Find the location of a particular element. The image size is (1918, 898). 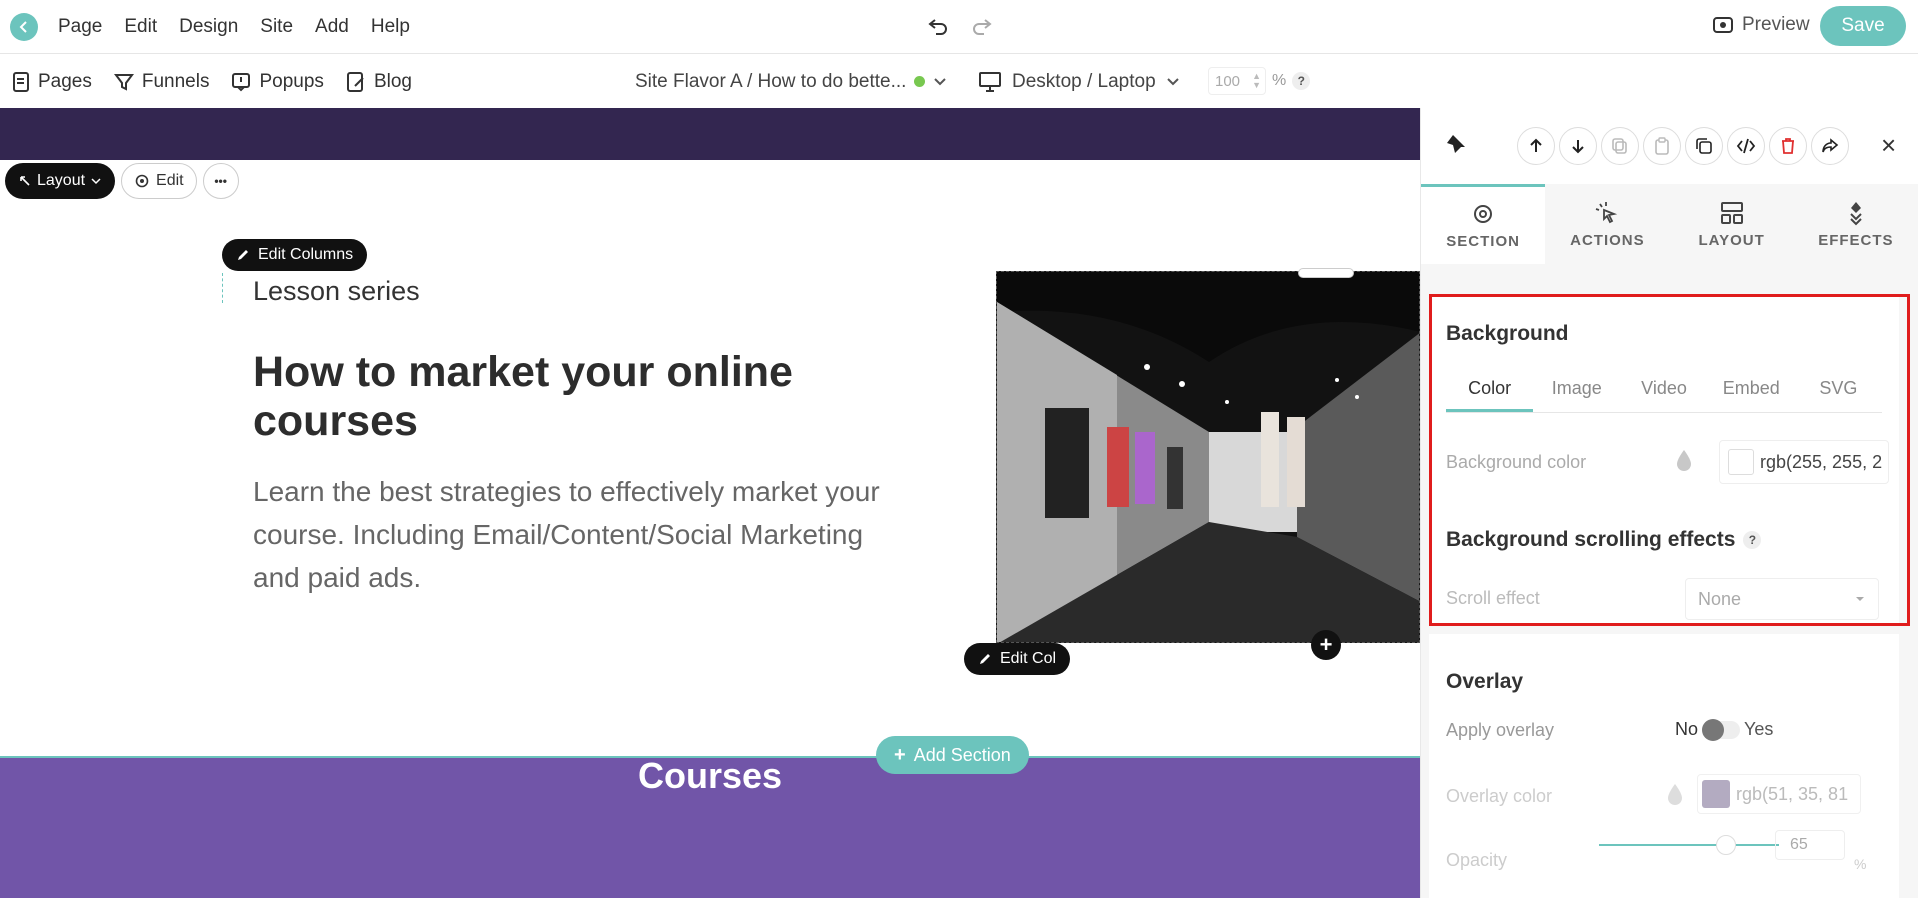

tab-effects-label: EFFECTS is located at coordinates (1856, 240).